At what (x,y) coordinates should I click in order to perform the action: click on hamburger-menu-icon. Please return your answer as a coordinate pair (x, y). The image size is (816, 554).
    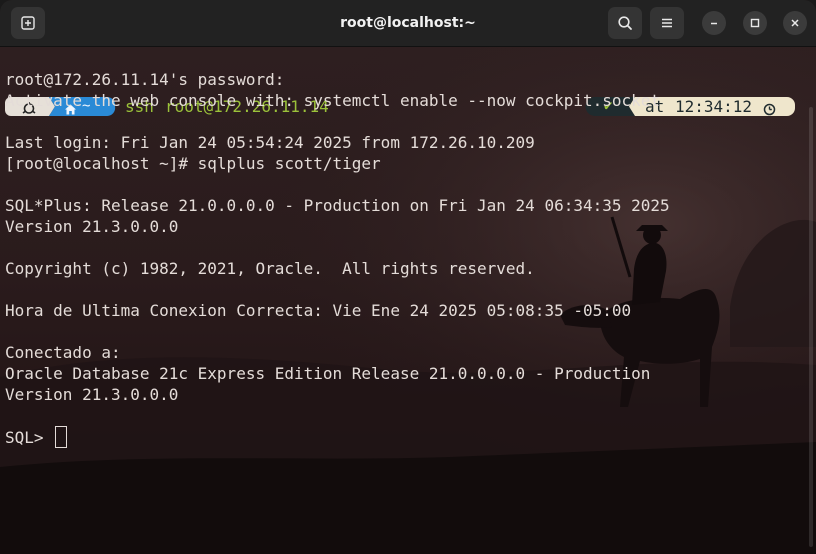
    Looking at the image, I should click on (667, 23).